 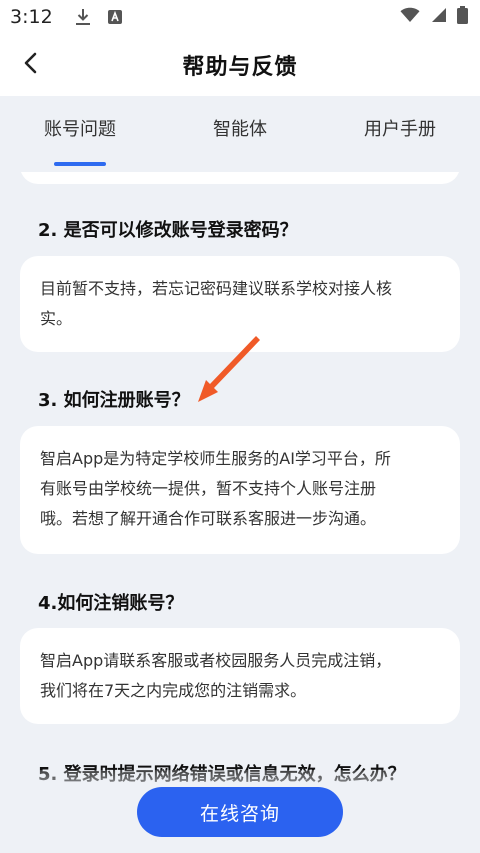 I want to click on faq-answer-line: 哦。若想了解开通合作可联系客服进一步沟通。, so click(x=208, y=518).